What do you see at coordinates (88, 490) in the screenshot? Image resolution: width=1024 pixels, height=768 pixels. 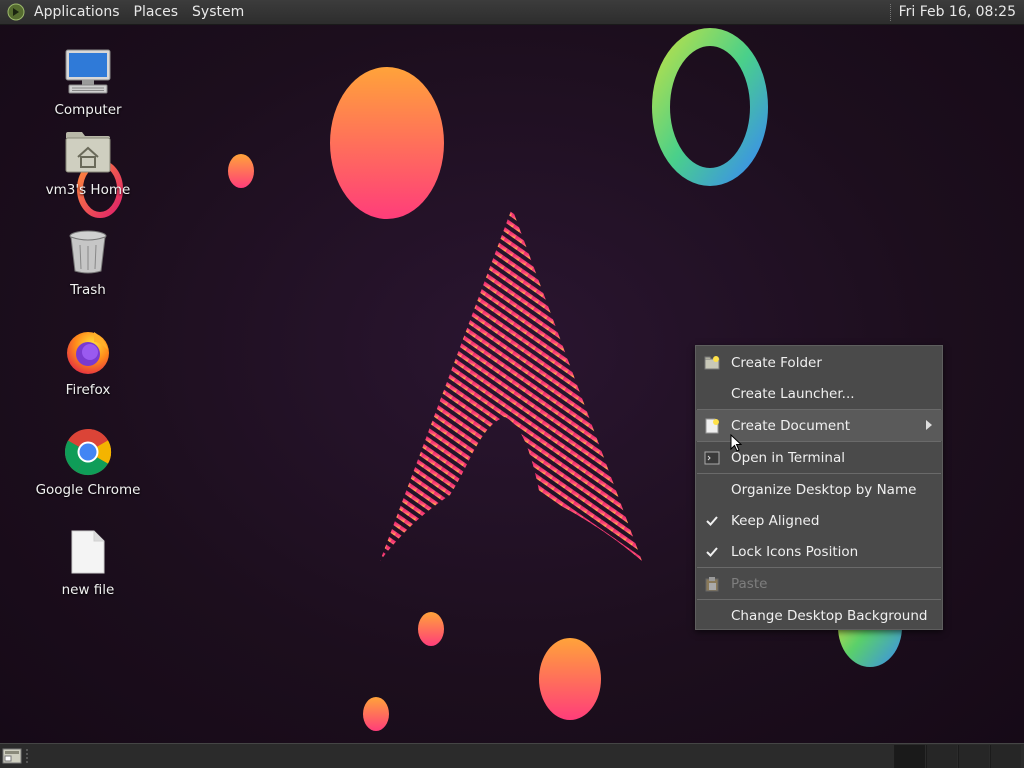 I see `desktop-icon-label: Google Chrome` at bounding box center [88, 490].